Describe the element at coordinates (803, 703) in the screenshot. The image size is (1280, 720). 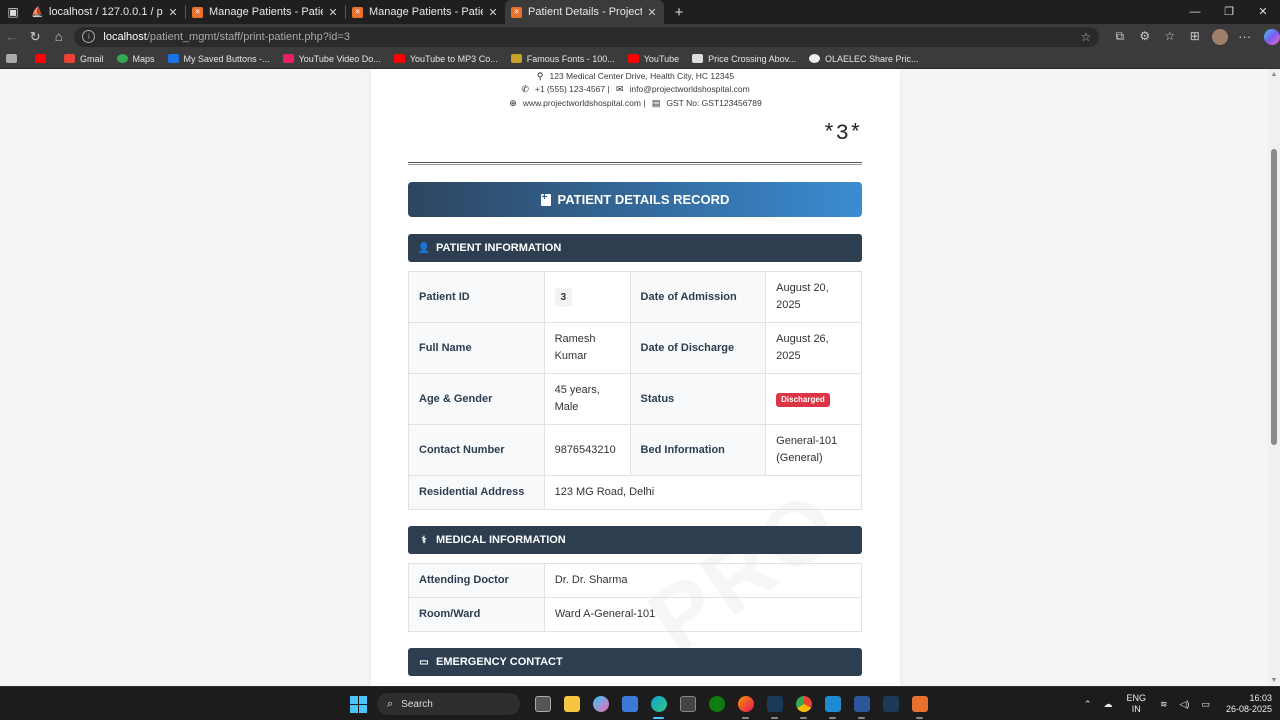
I see `chrome-icon` at that location.